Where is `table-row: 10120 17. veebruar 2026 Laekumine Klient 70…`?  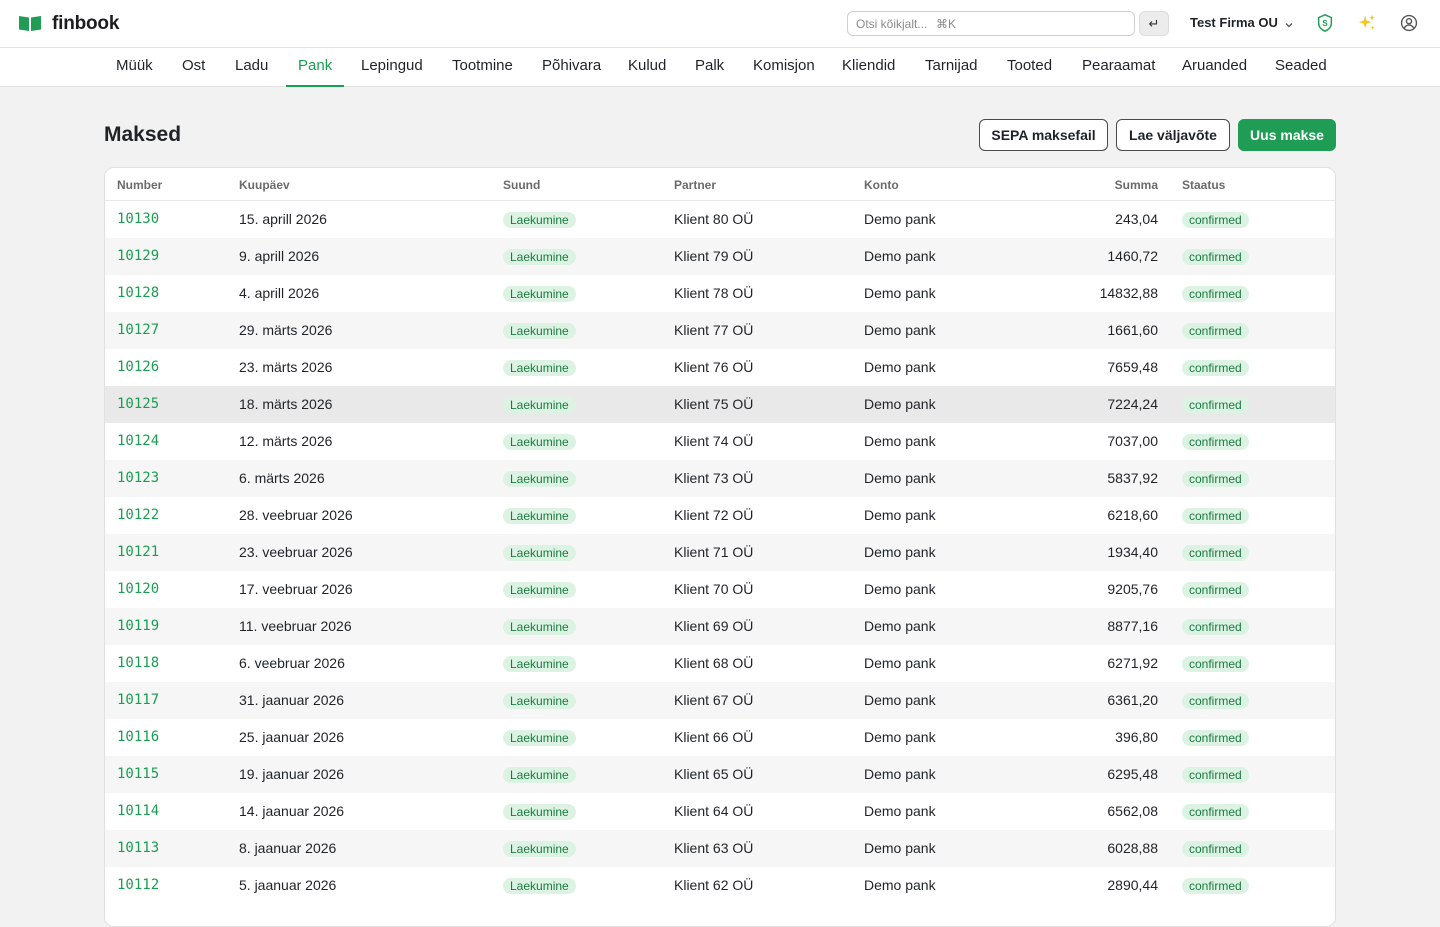 table-row: 10120 17. veebruar 2026 Laekumine Klient 70… is located at coordinates (720, 589).